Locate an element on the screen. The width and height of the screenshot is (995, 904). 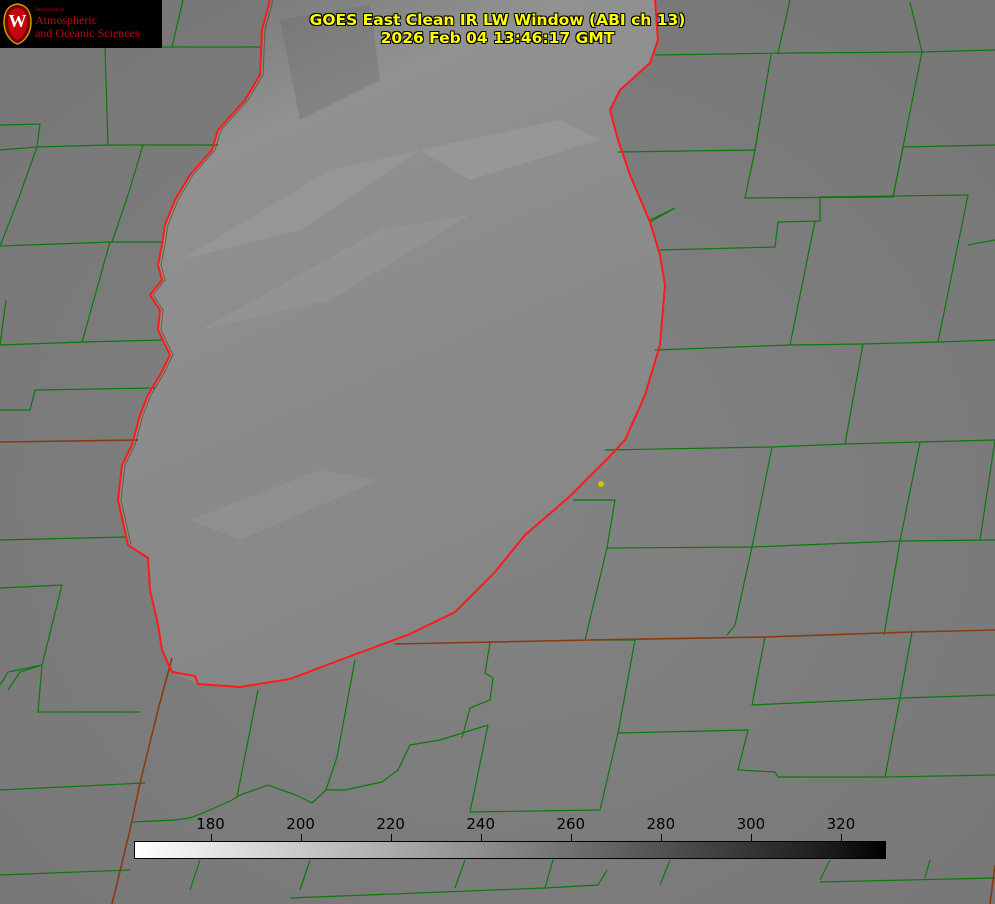
colorbar-tick-label: 240 is located at coordinates (481, 824).